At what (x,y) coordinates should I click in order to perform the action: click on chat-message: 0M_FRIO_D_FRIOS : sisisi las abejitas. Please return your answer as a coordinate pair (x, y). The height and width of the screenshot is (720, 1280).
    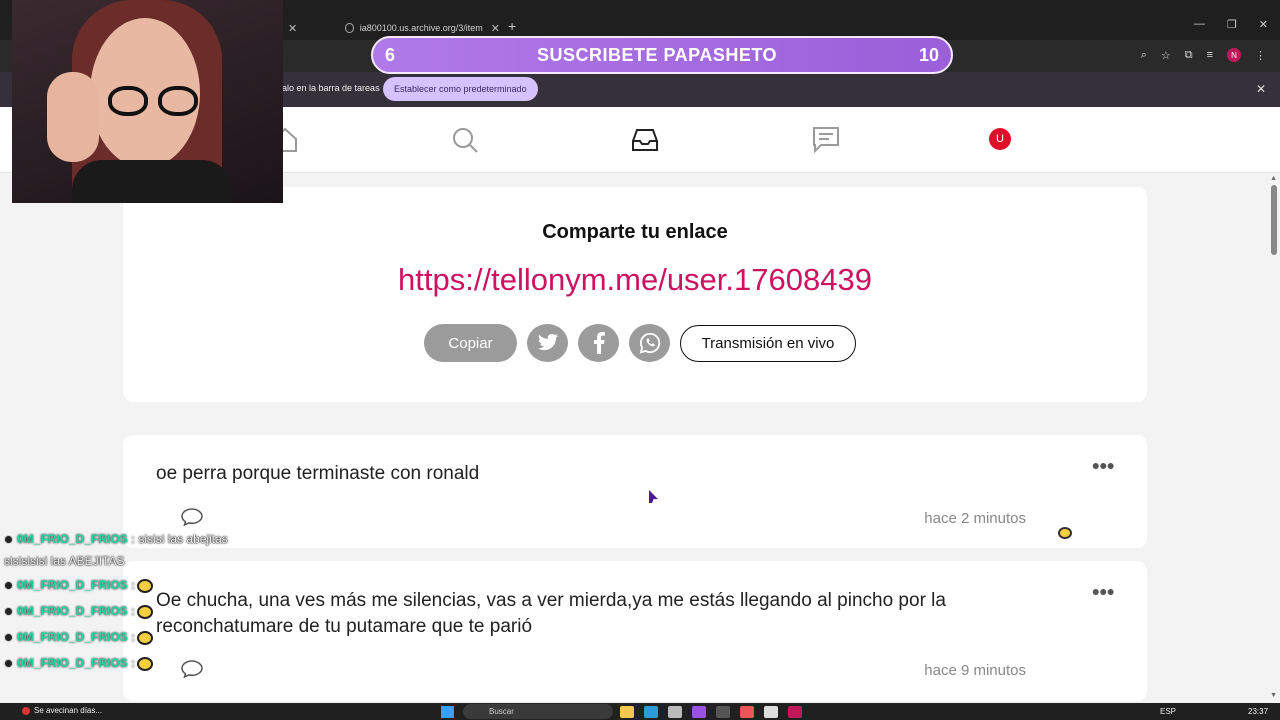
    Looking at the image, I should click on (116, 539).